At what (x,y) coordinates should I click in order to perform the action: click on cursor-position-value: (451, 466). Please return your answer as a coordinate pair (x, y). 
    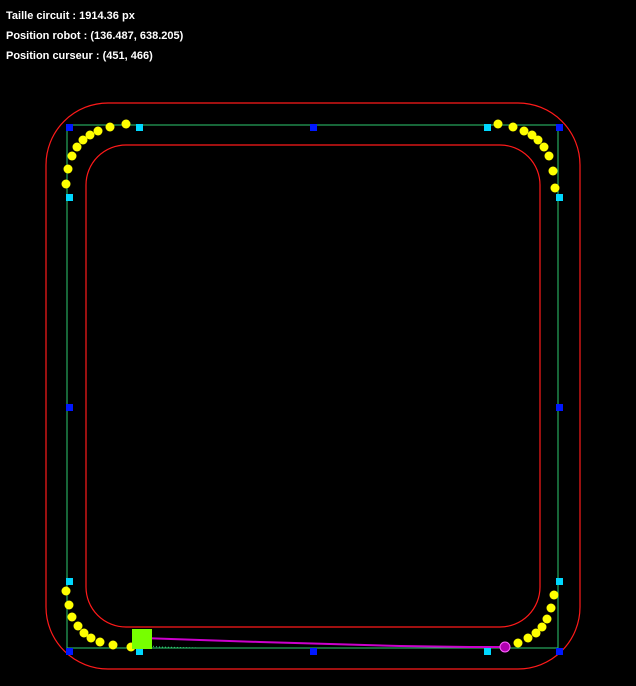
    Looking at the image, I should click on (127, 56).